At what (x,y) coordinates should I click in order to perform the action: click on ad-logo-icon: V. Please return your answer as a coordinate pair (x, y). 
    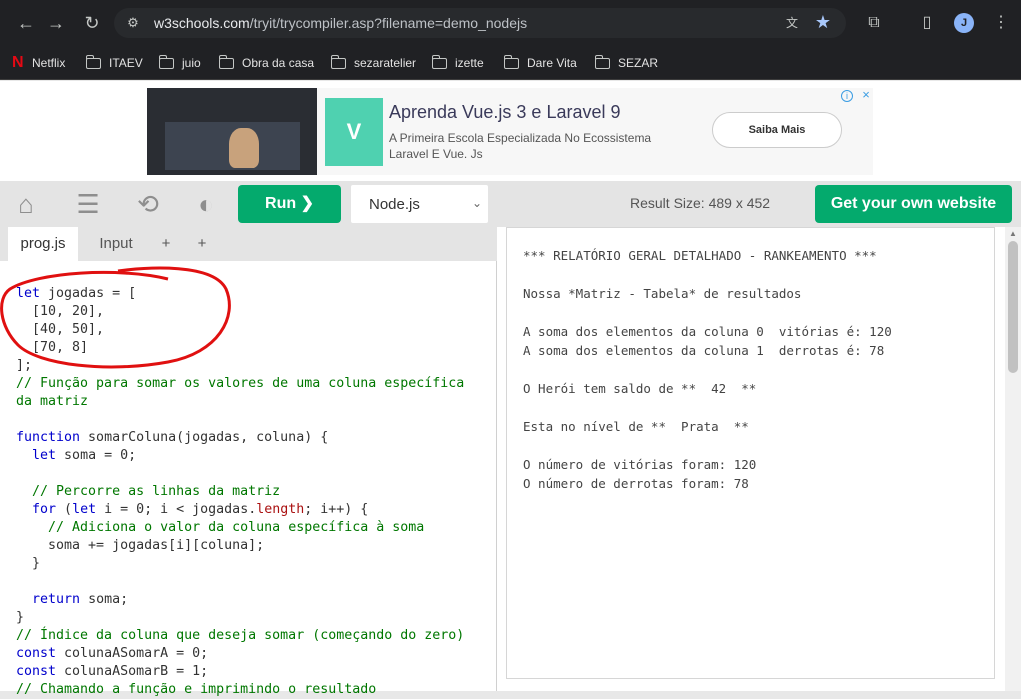
    Looking at the image, I should click on (354, 132).